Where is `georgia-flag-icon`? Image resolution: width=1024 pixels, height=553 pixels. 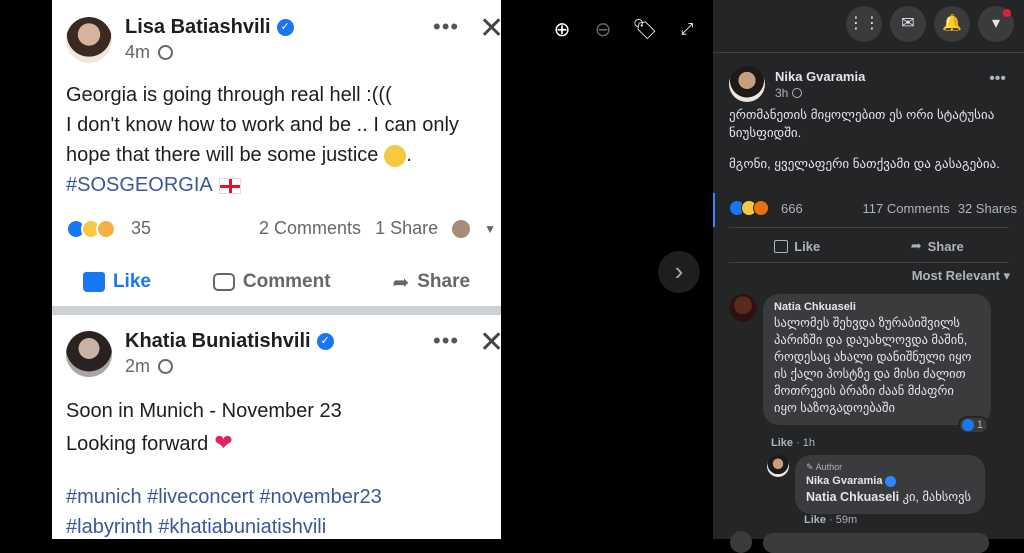 georgia-flag-icon is located at coordinates (229, 185).